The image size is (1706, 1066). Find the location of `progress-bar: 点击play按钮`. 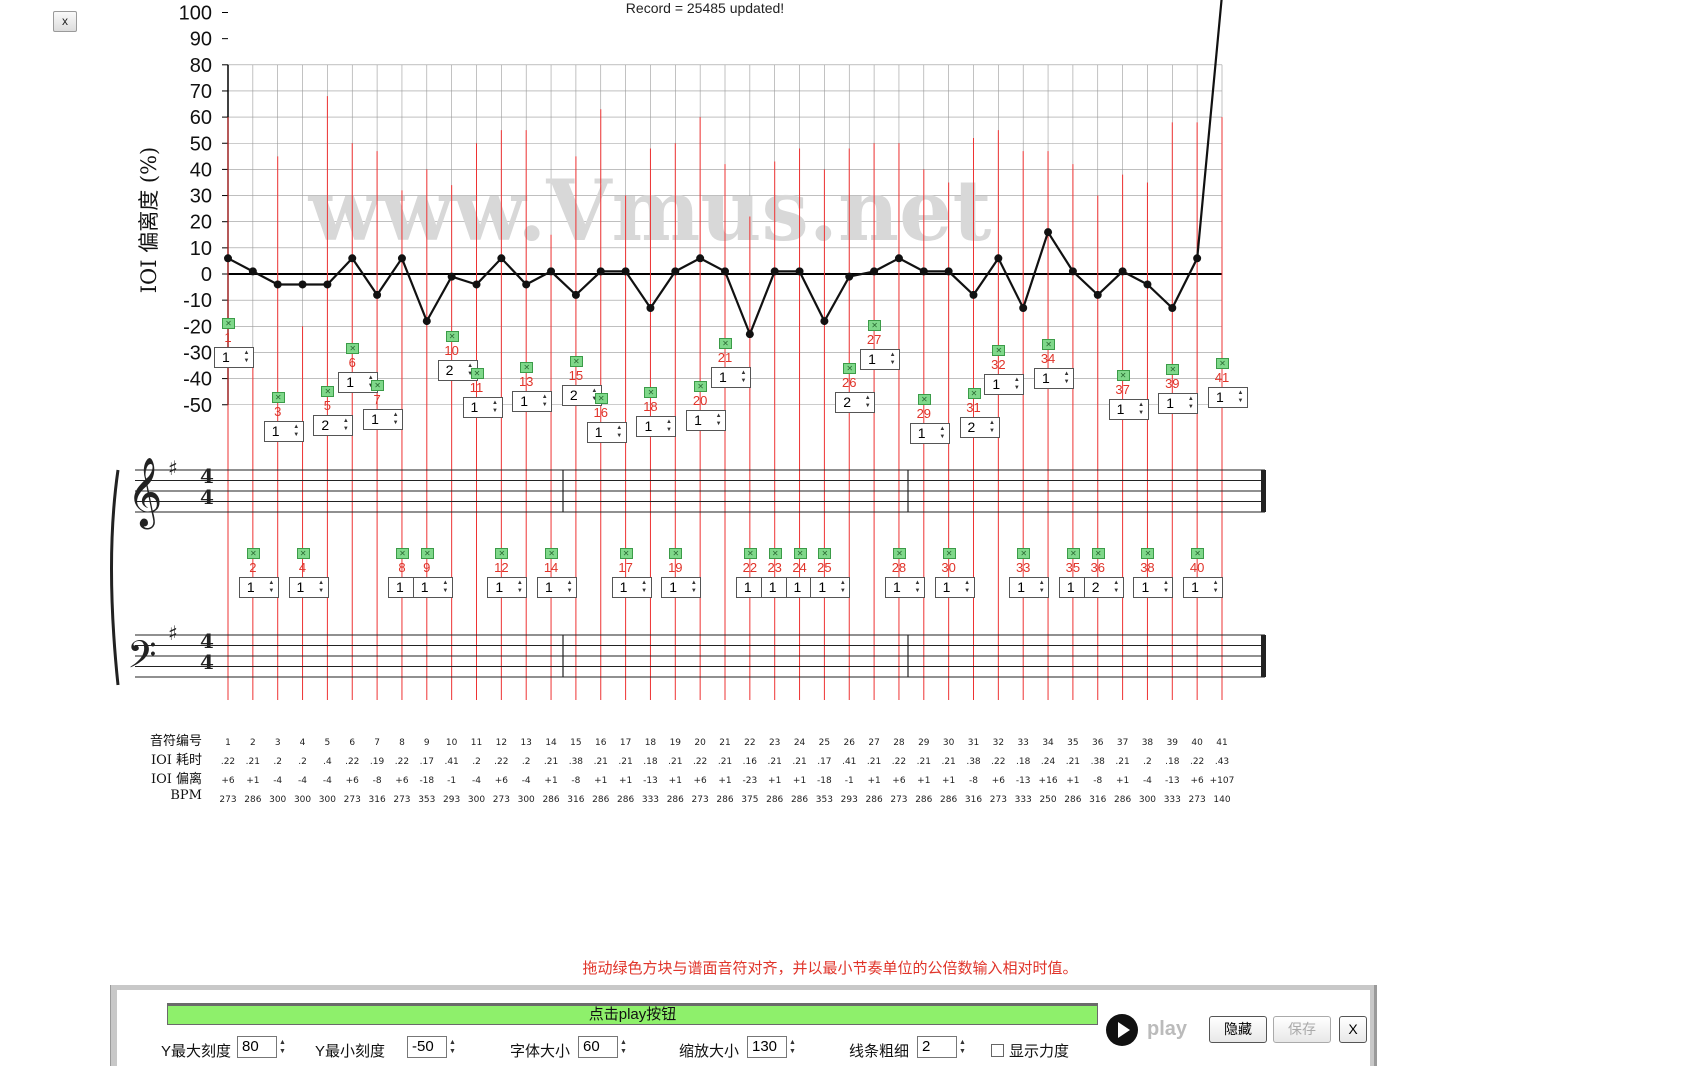

progress-bar: 点击play按钮 is located at coordinates (632, 1014).